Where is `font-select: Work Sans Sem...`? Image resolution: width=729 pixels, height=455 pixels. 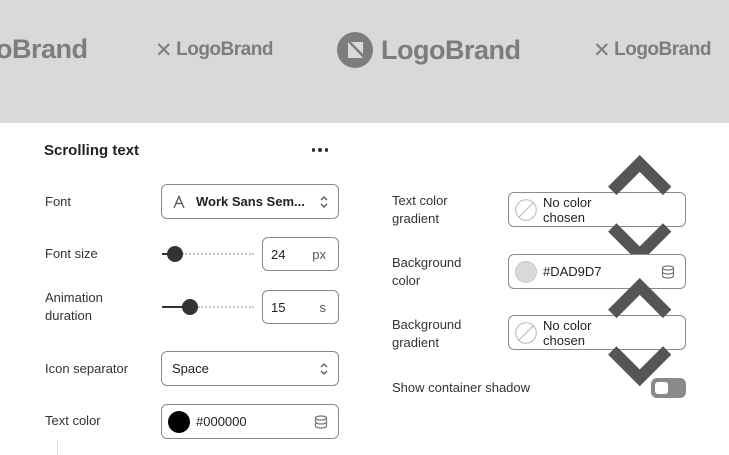
font-select: Work Sans Sem... is located at coordinates (250, 201).